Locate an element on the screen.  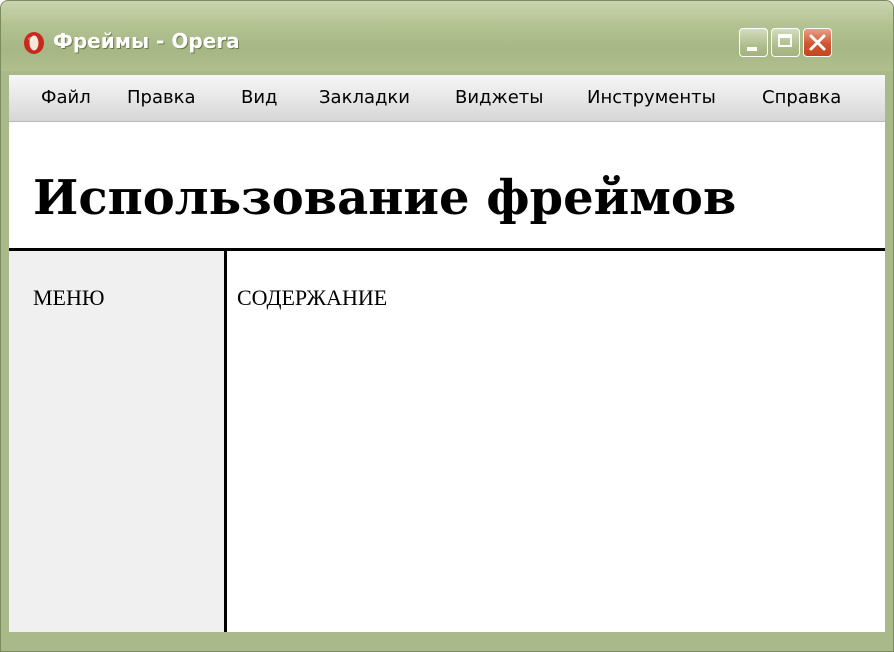
window-title: Фреймы - Opera is located at coordinates (146, 41).